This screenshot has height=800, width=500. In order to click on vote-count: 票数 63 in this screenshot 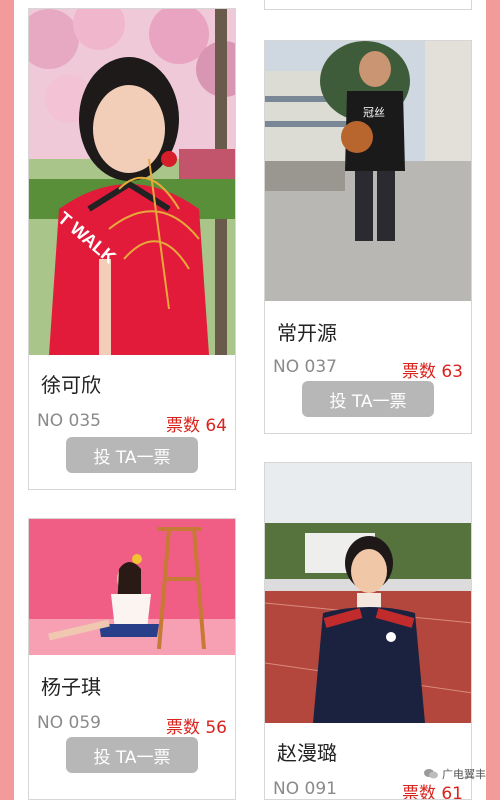, I will do `click(432, 372)`.